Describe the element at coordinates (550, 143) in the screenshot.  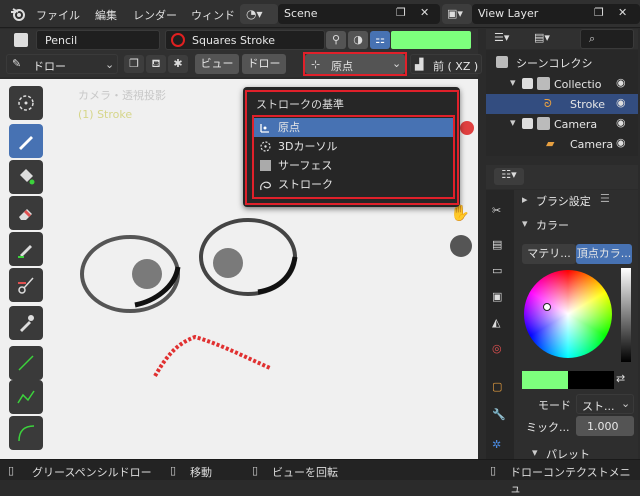
I see `camera-icon: ▰` at that location.